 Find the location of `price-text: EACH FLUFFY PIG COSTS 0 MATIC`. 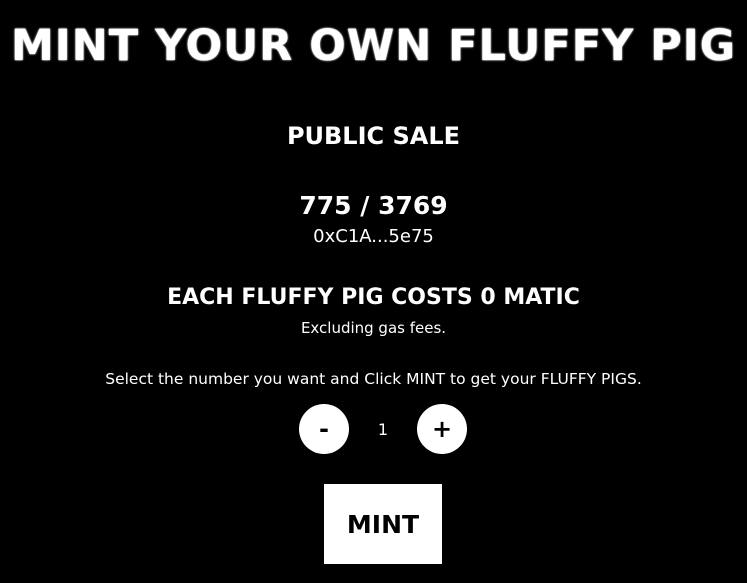

price-text: EACH FLUFFY PIG COSTS 0 MATIC is located at coordinates (373, 297).